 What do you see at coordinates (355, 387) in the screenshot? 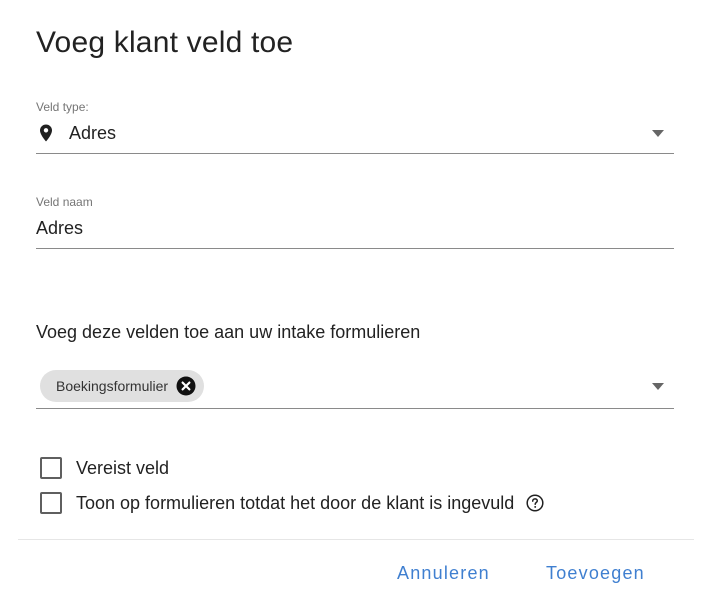
I see `intake-forms-select: Boekingsformulier` at bounding box center [355, 387].